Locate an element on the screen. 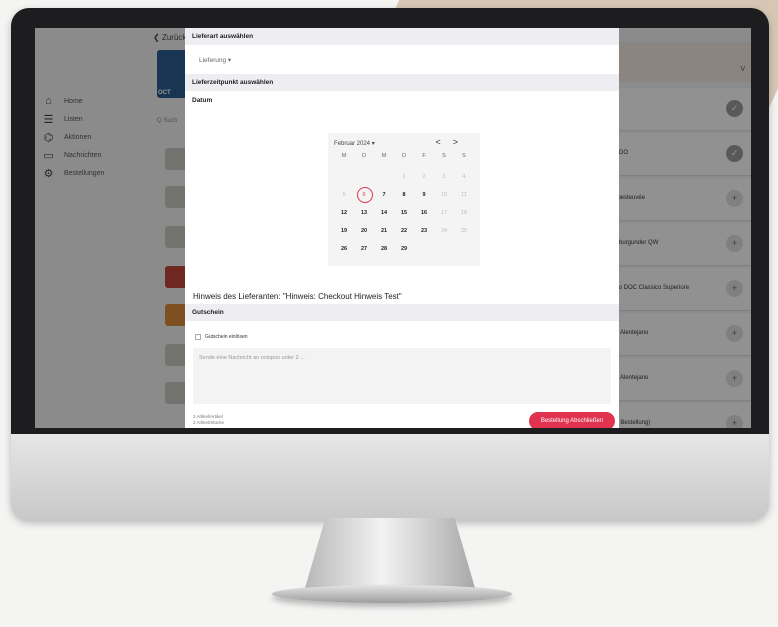  calendar-day: 22 is located at coordinates (404, 231).